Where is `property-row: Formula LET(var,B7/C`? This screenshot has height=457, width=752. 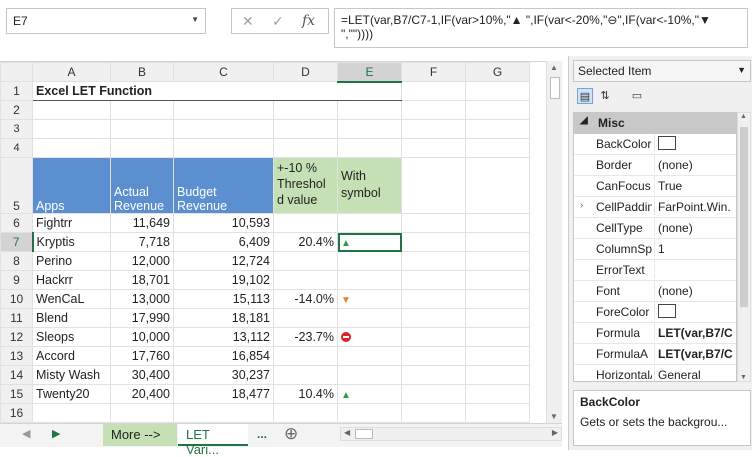 property-row: Formula LET(var,B7/C is located at coordinates (655, 333).